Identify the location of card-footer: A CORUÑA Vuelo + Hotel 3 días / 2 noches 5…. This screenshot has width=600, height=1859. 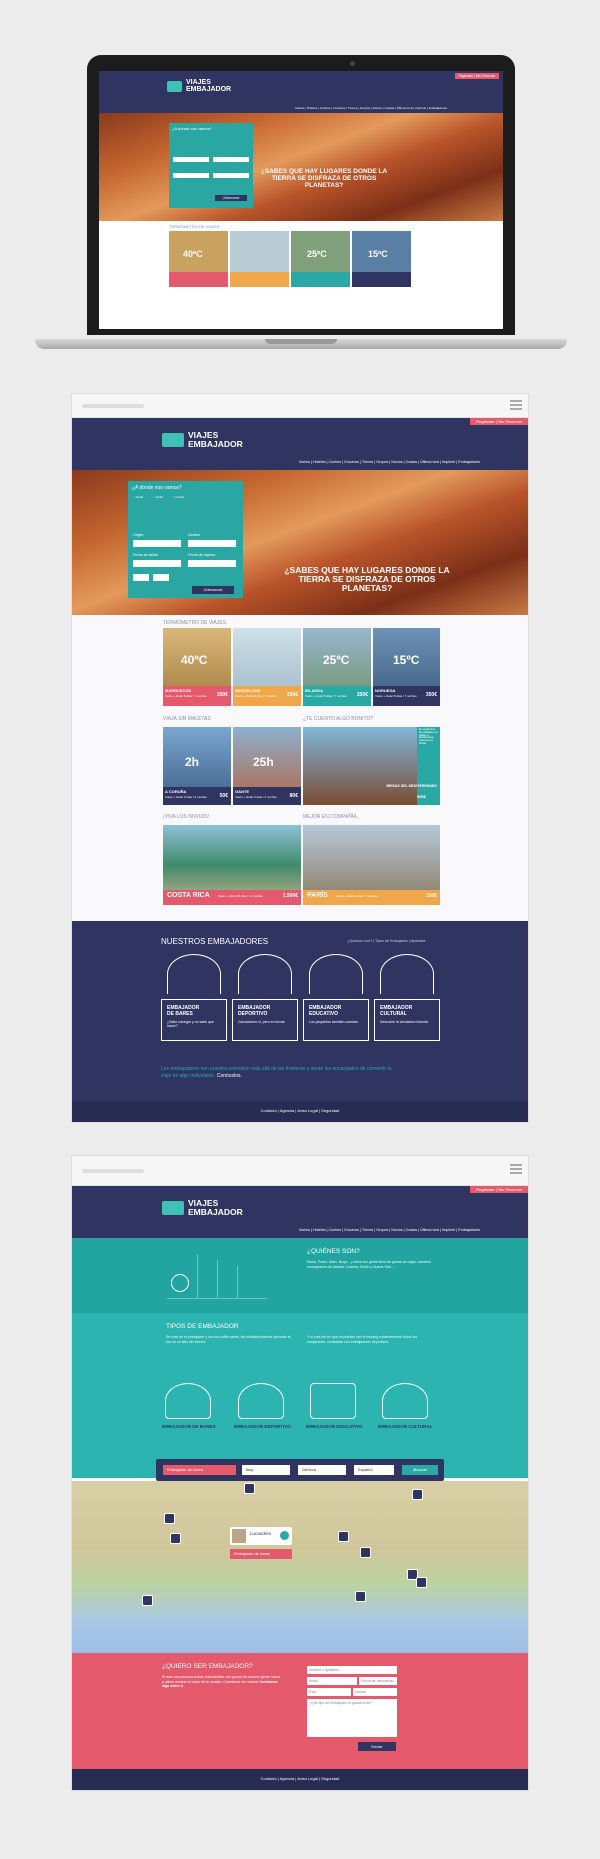
(197, 796).